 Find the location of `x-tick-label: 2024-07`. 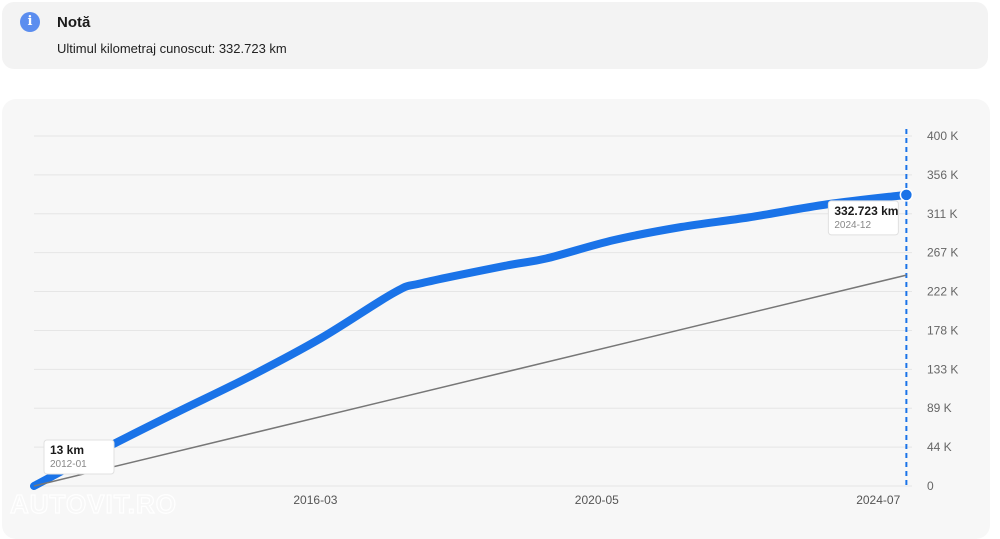

x-tick-label: 2024-07 is located at coordinates (878, 500).